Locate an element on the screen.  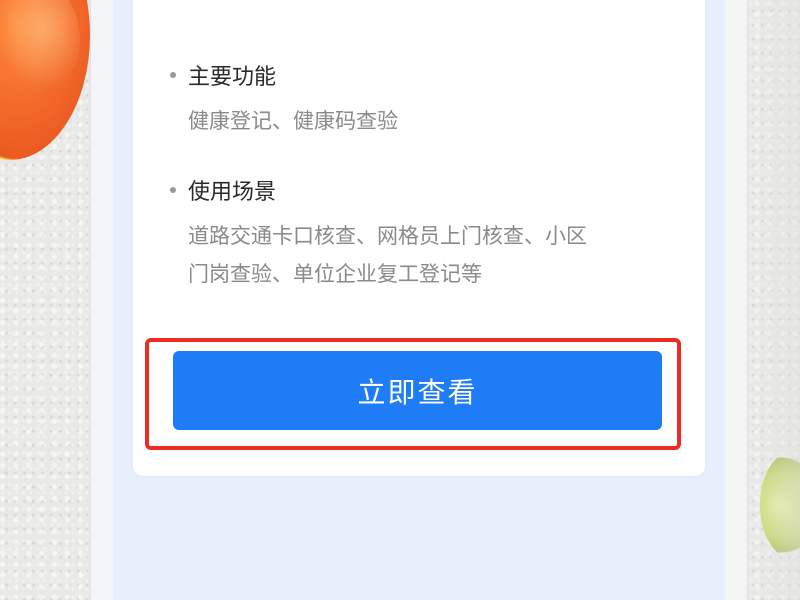
features-section: 主要功能 健康登记、健康码查验 is located at coordinates (420, 100).